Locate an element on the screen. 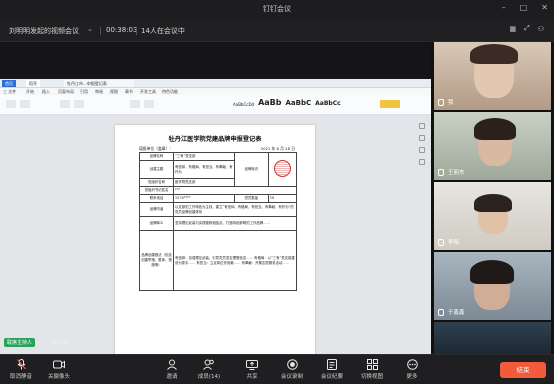  toolbar-label: 成员(14) is located at coordinates (209, 377).